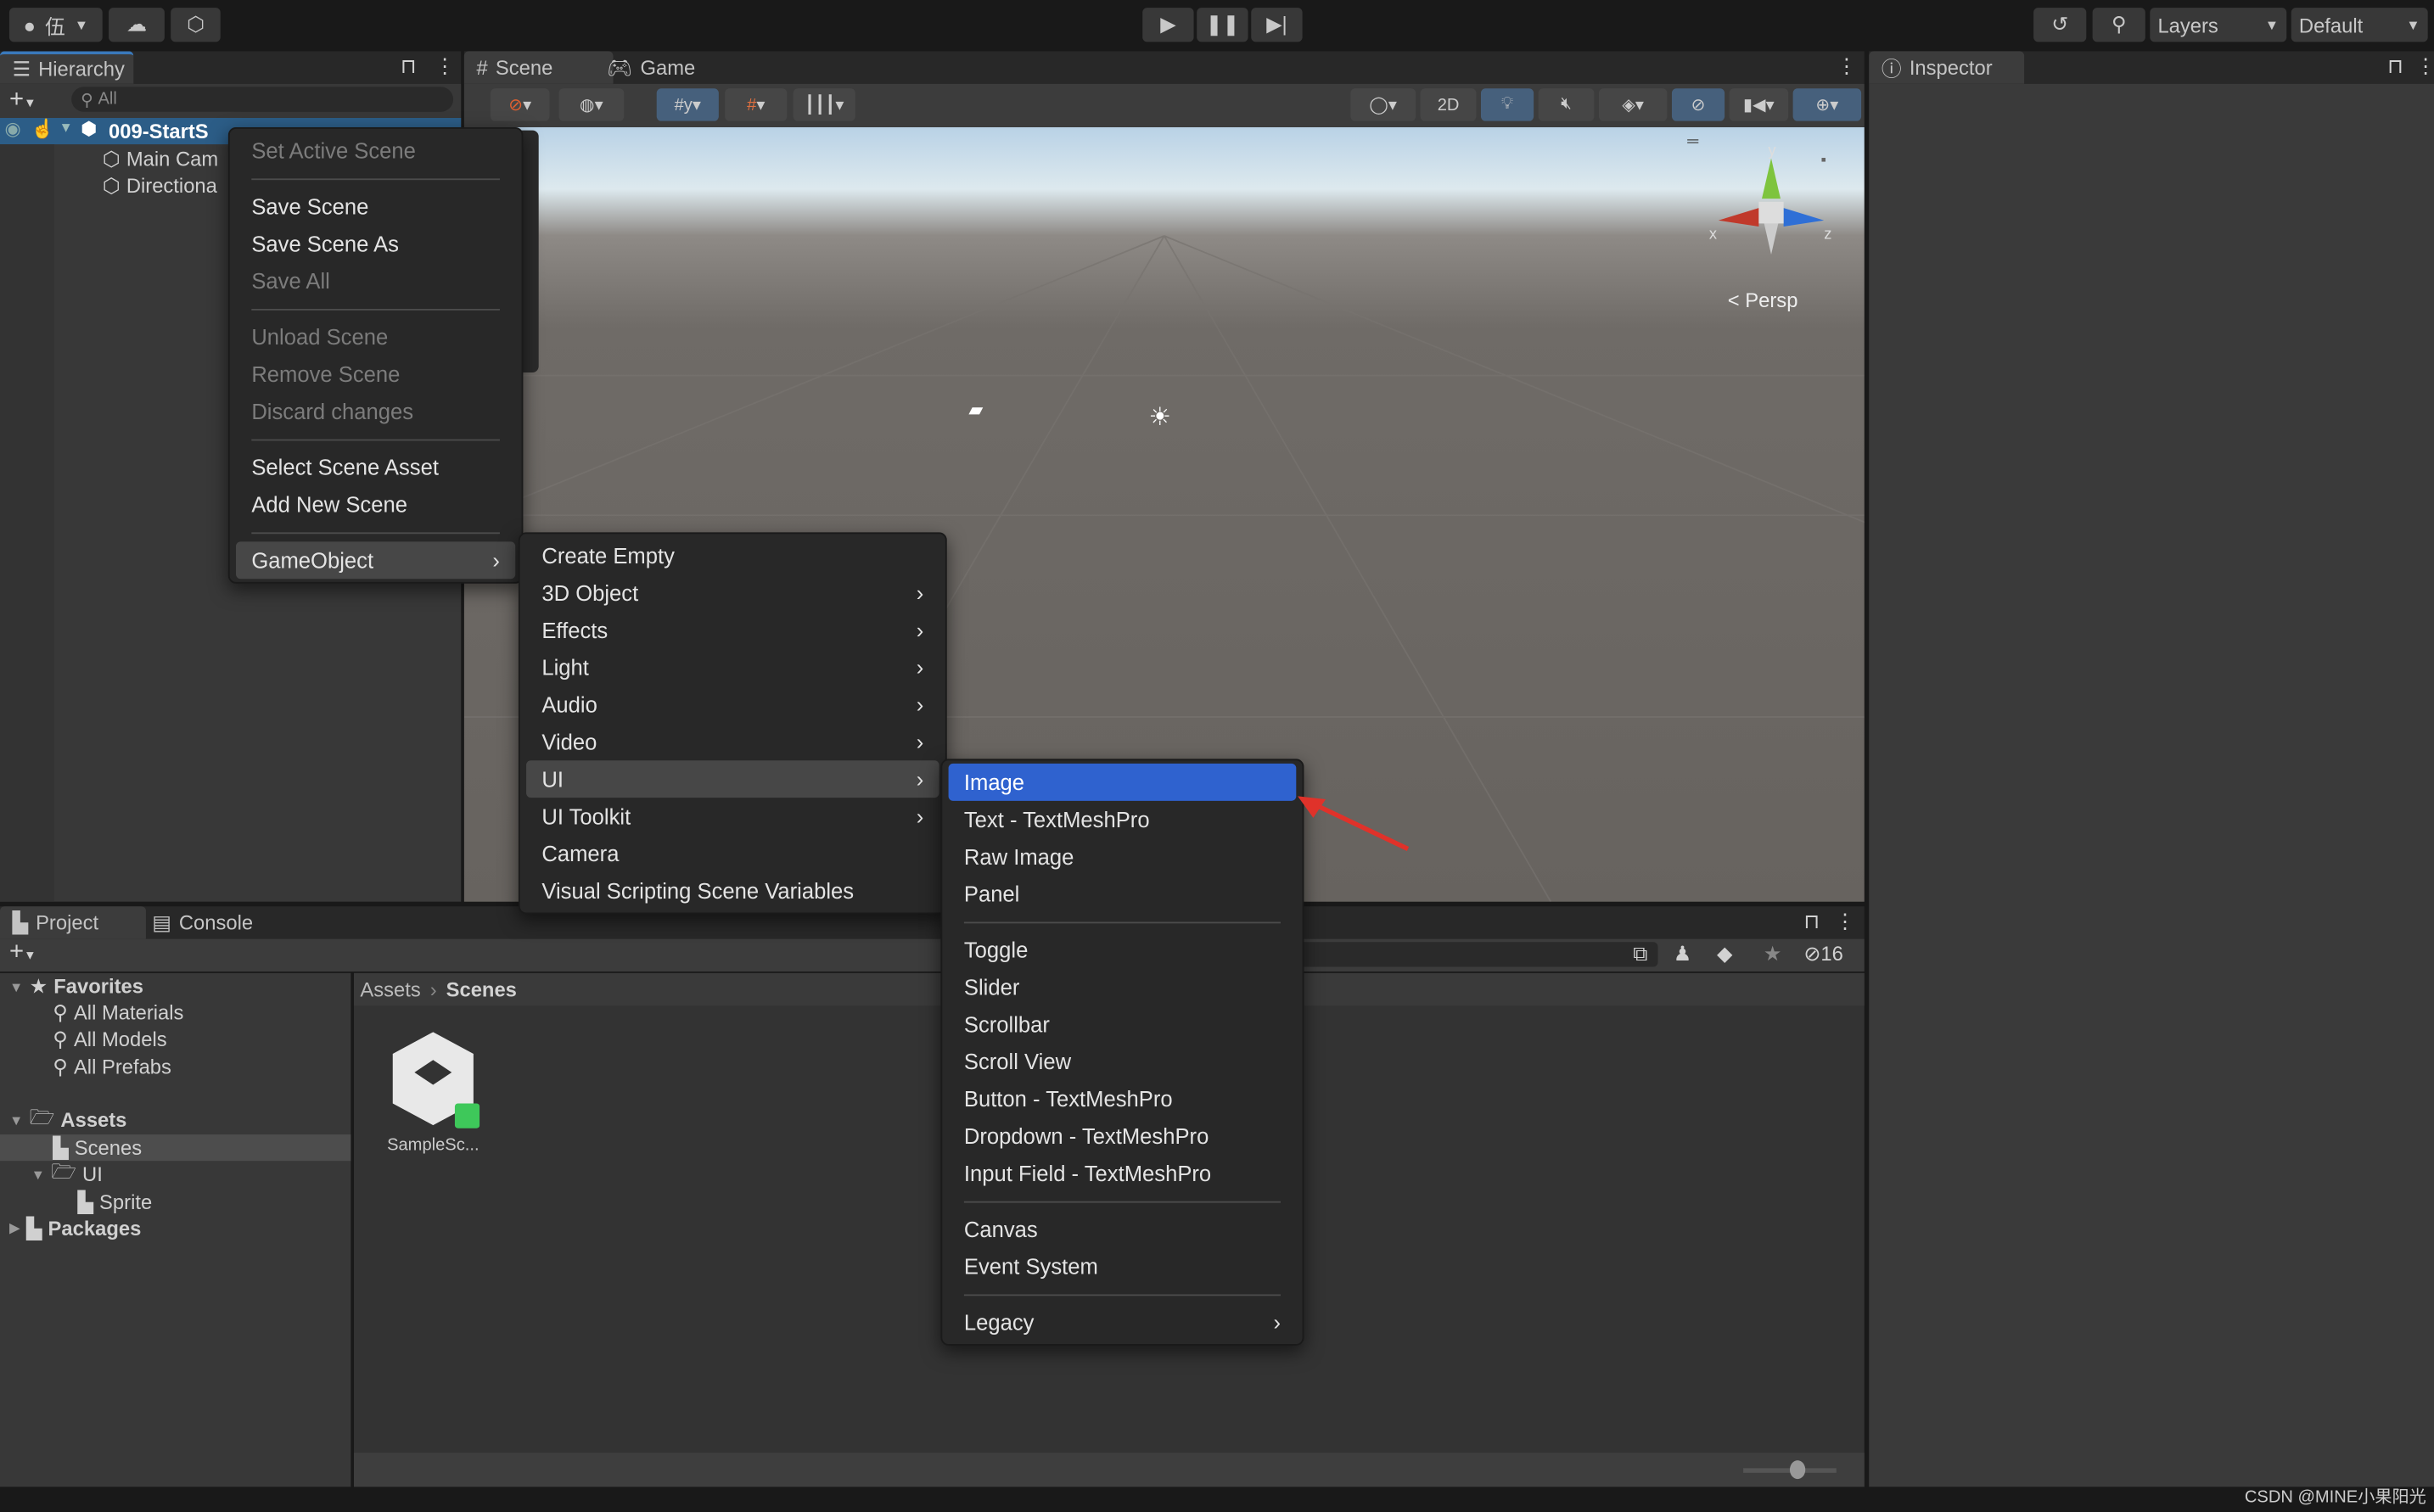  I want to click on menu-item-input-field-textmeshpro: Input Field - TextMeshPro, so click(1123, 1174).